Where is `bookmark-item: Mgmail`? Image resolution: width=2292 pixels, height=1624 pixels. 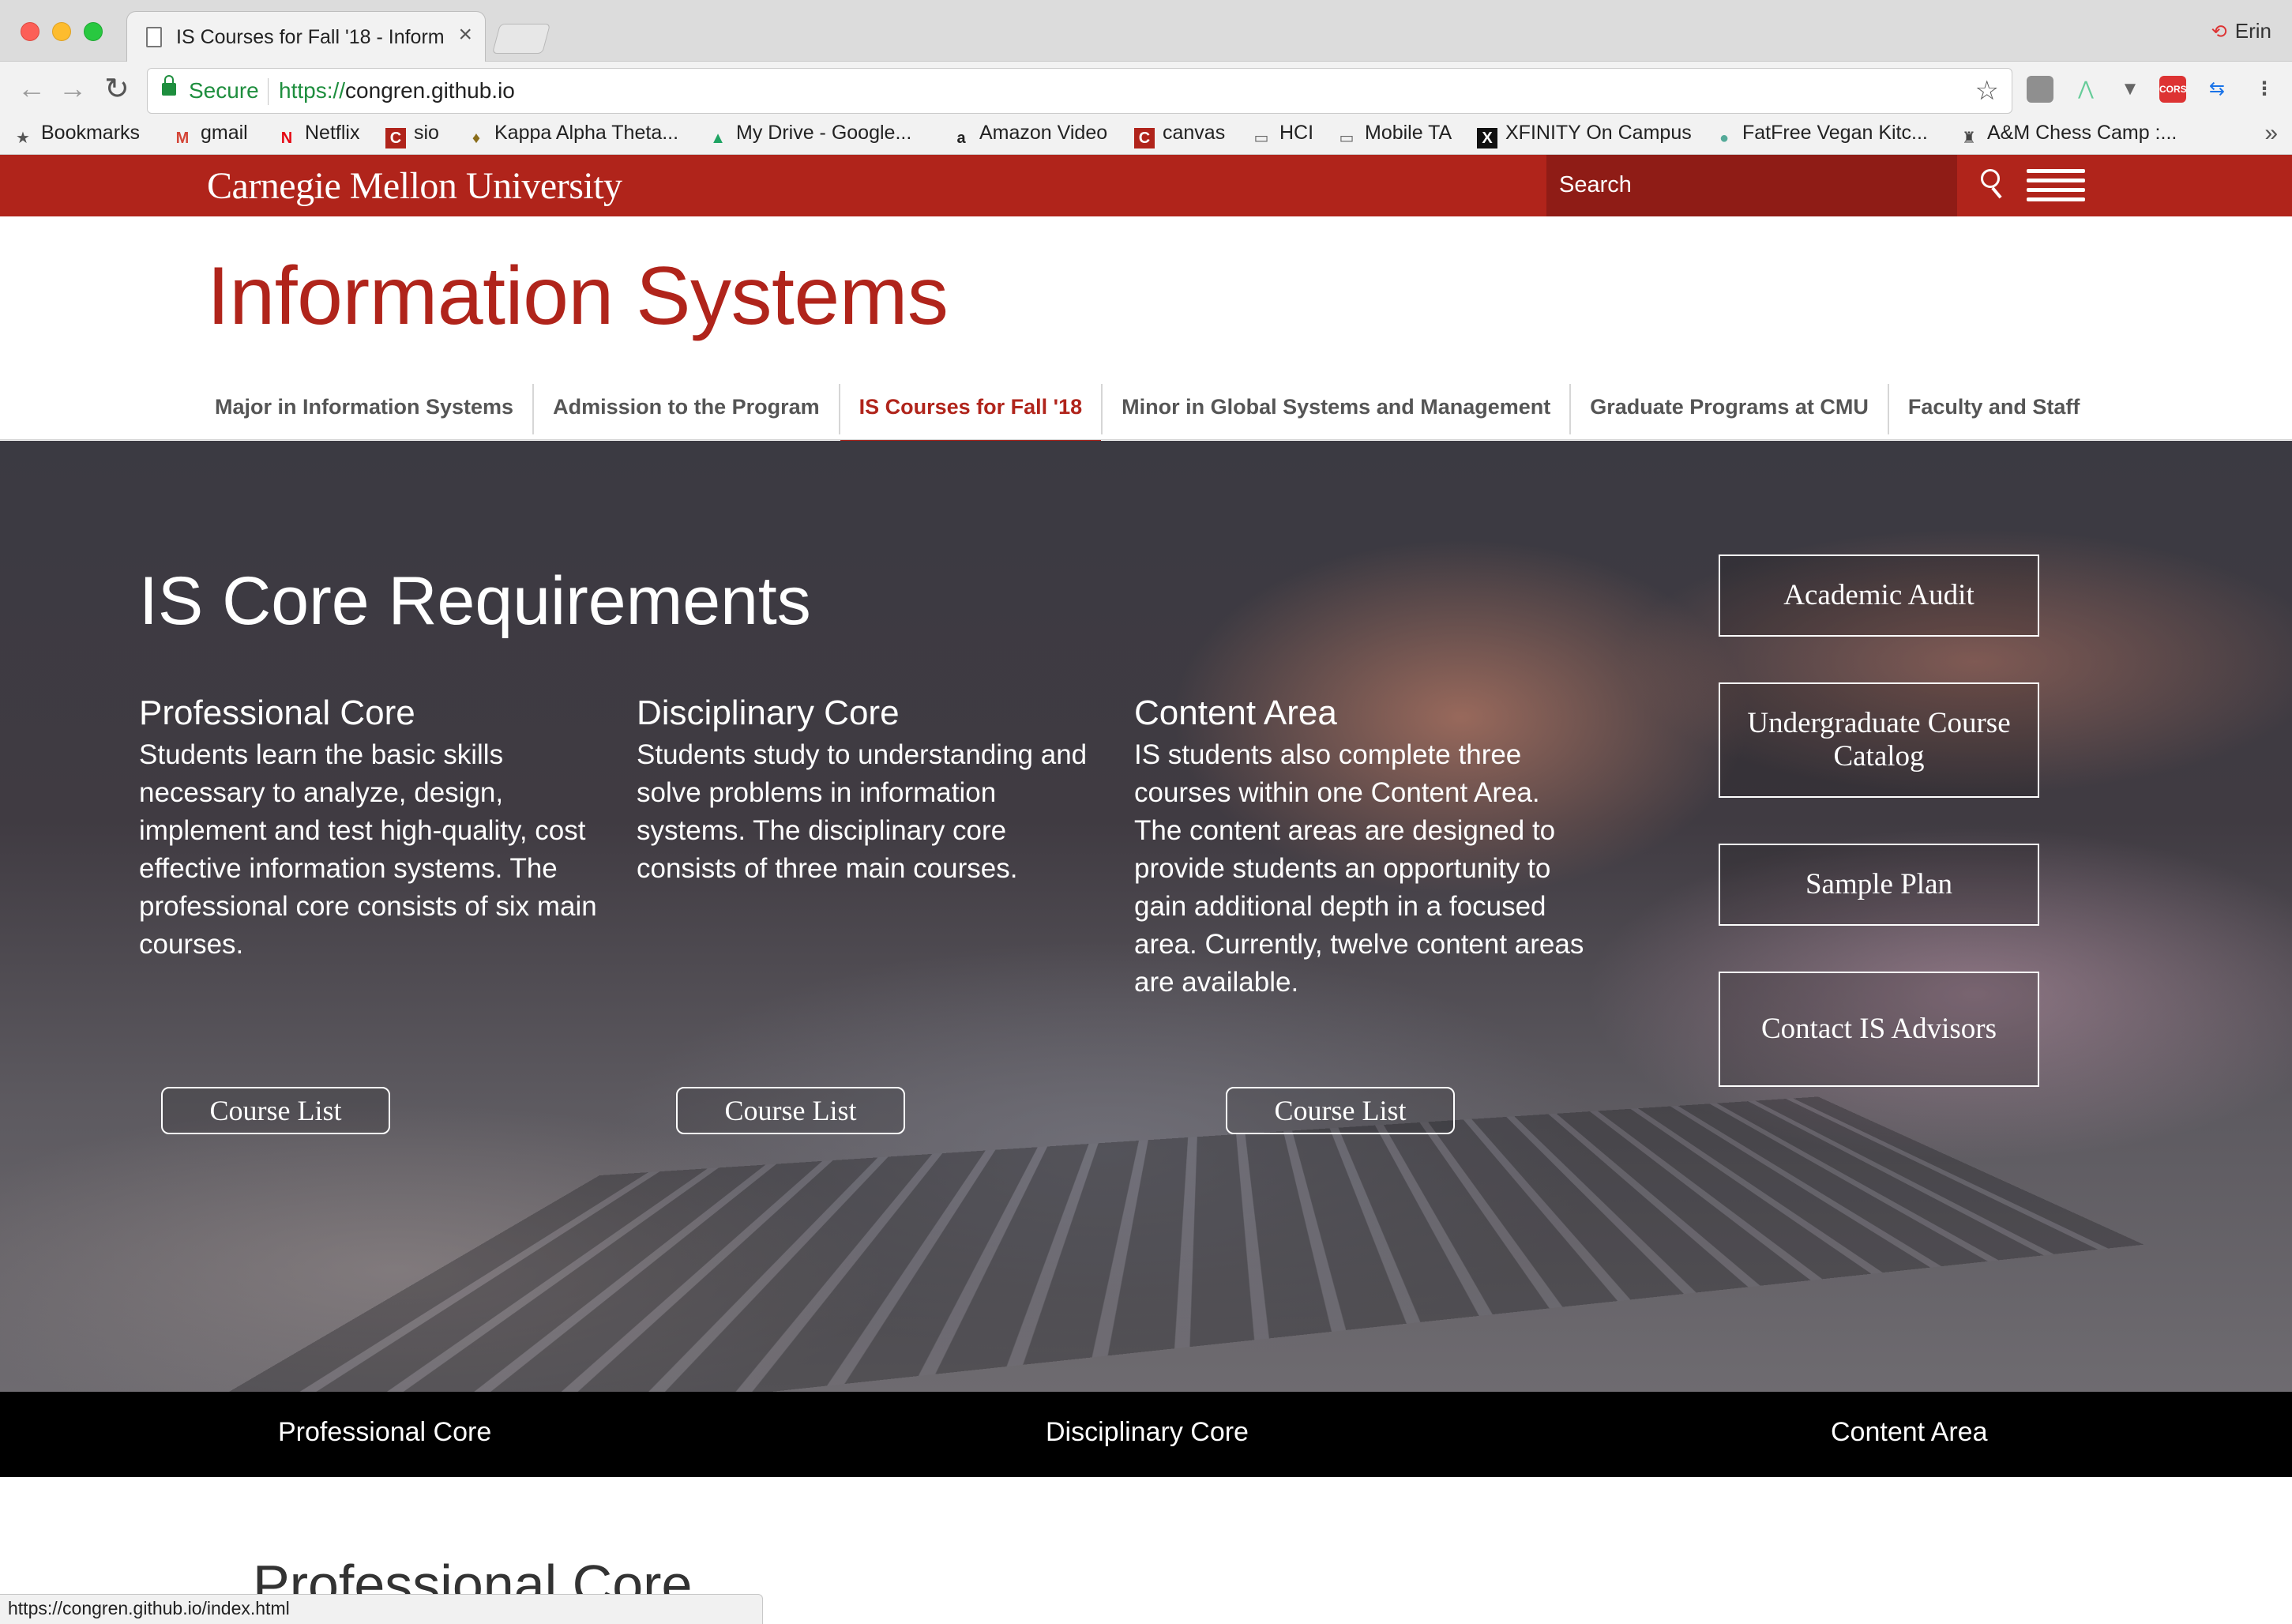 bookmark-item: Mgmail is located at coordinates (210, 135).